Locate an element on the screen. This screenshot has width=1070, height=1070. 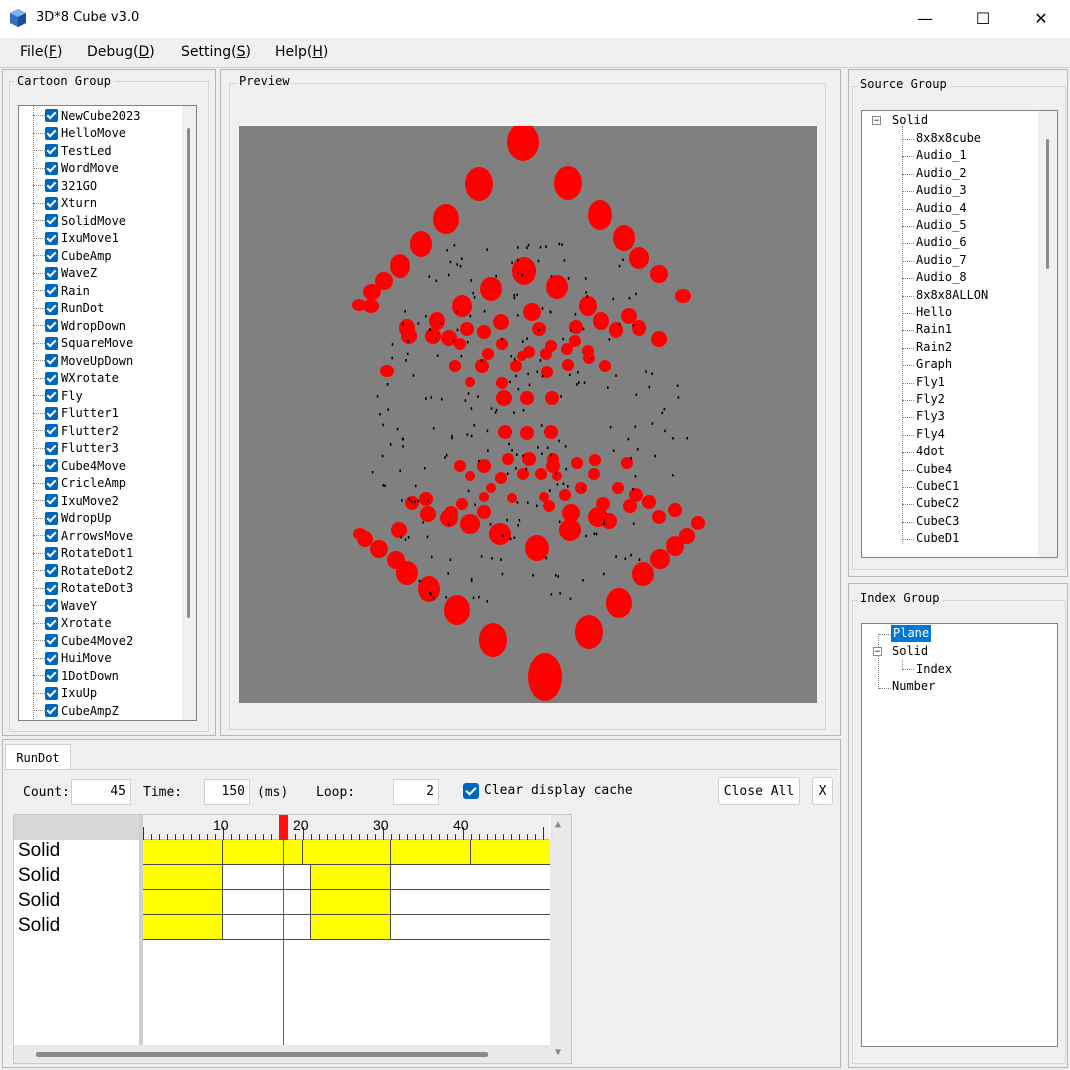
source-scrollbar is located at coordinates (1047, 334).